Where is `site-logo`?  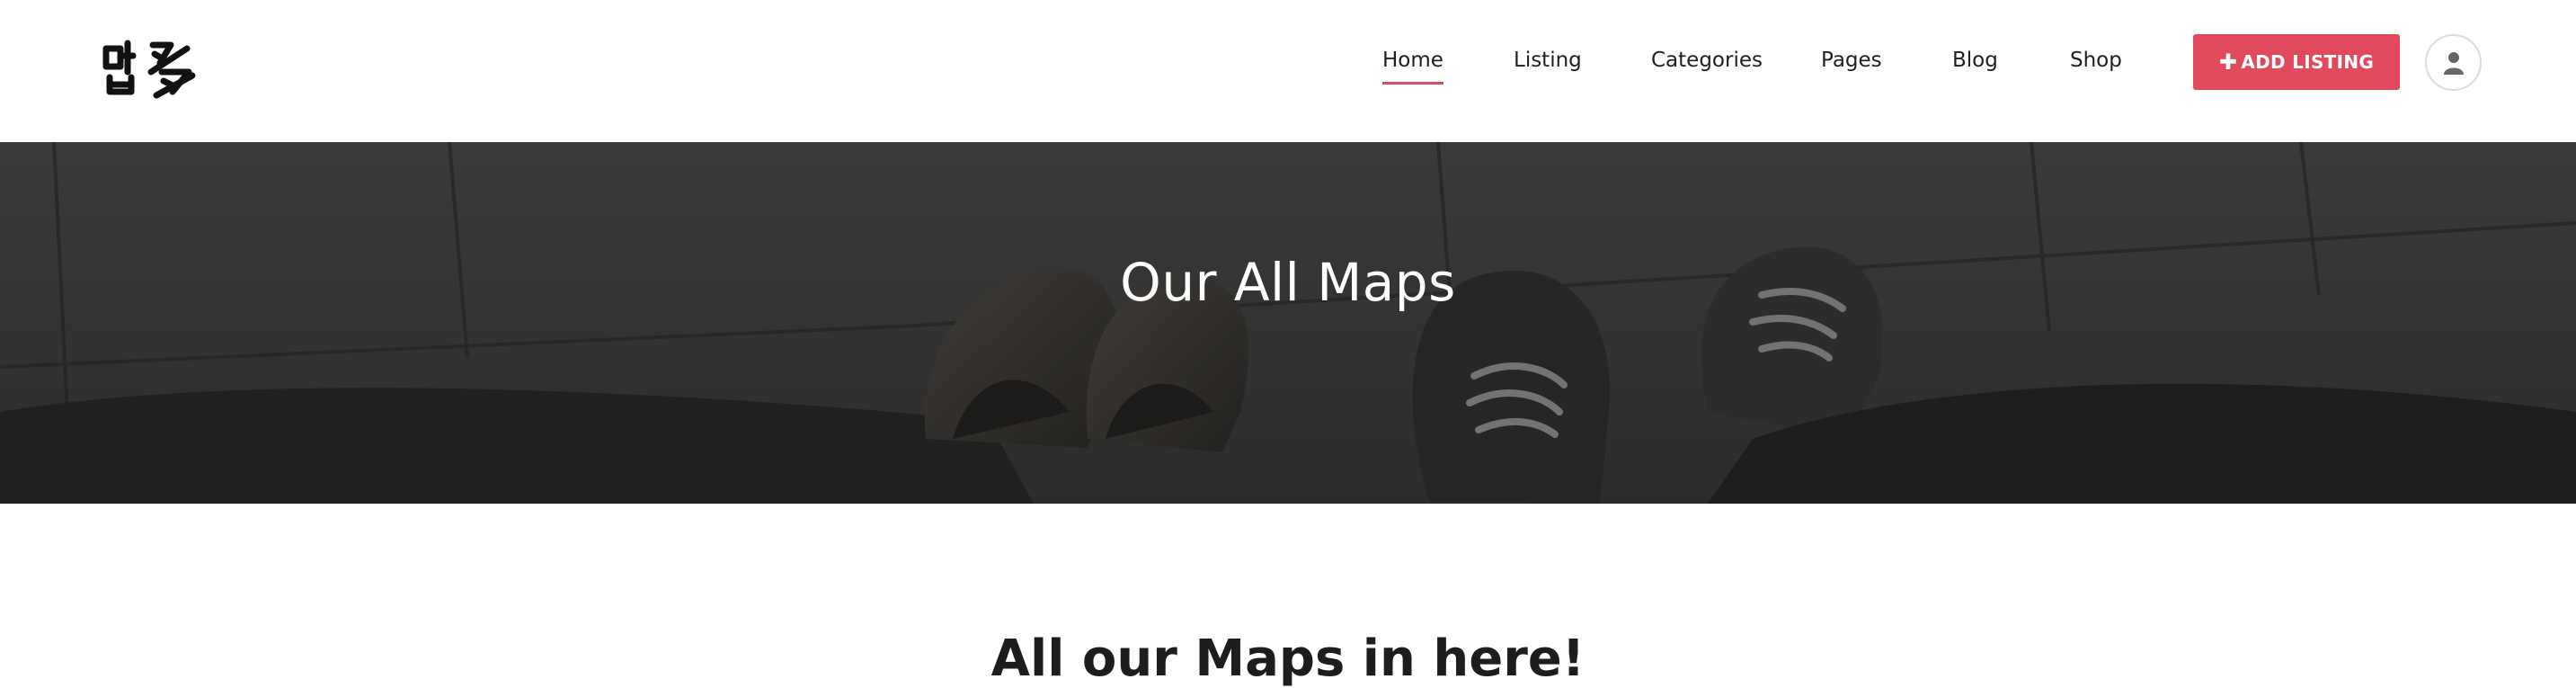 site-logo is located at coordinates (150, 69).